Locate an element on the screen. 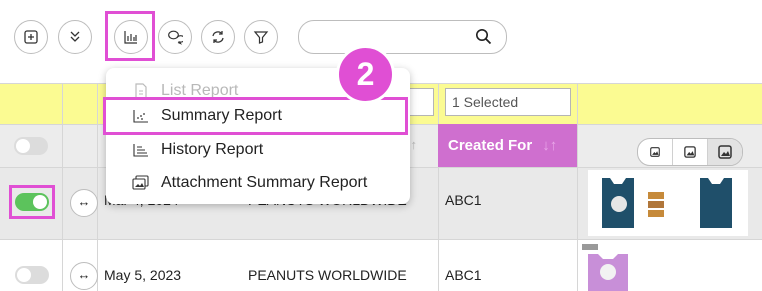  collapse-all-button is located at coordinates (75, 37).